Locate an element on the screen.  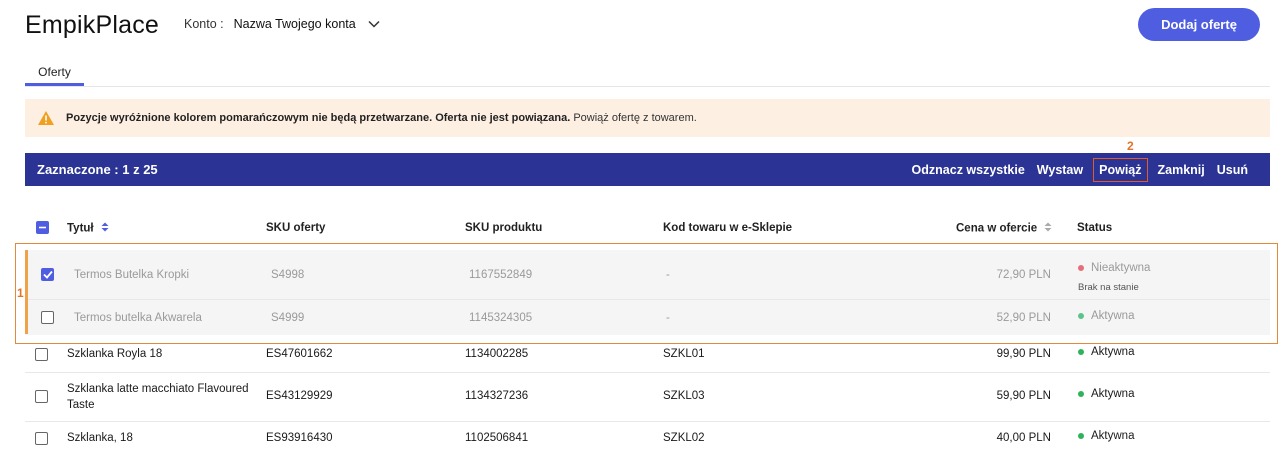
link-button: Powiąż is located at coordinates (1120, 169).